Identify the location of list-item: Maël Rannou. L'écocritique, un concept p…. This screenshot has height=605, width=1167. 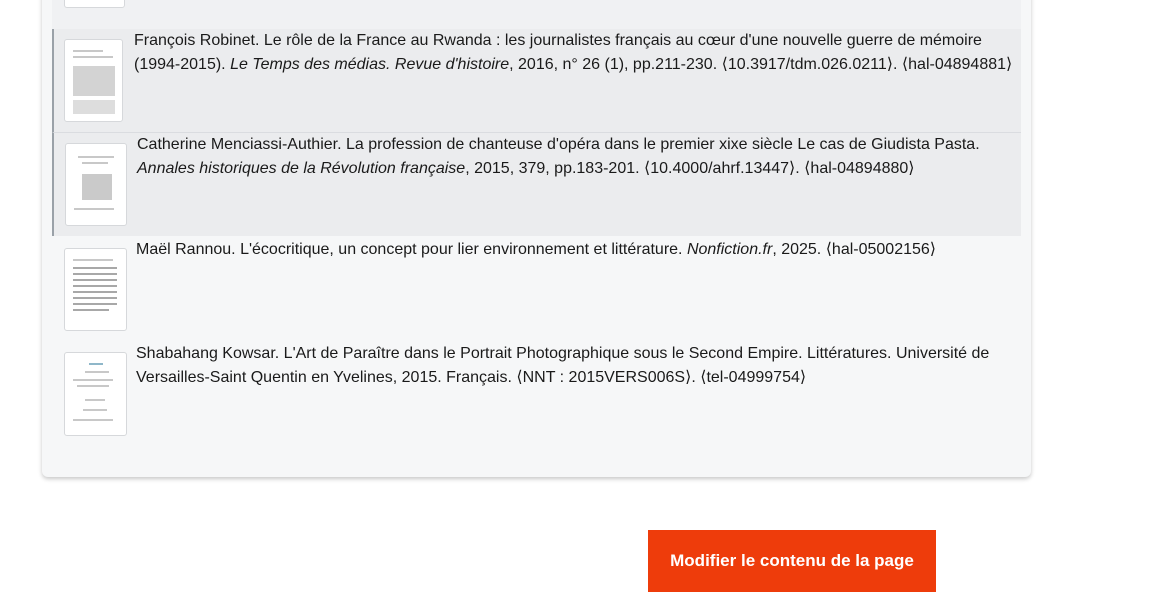
(536, 288).